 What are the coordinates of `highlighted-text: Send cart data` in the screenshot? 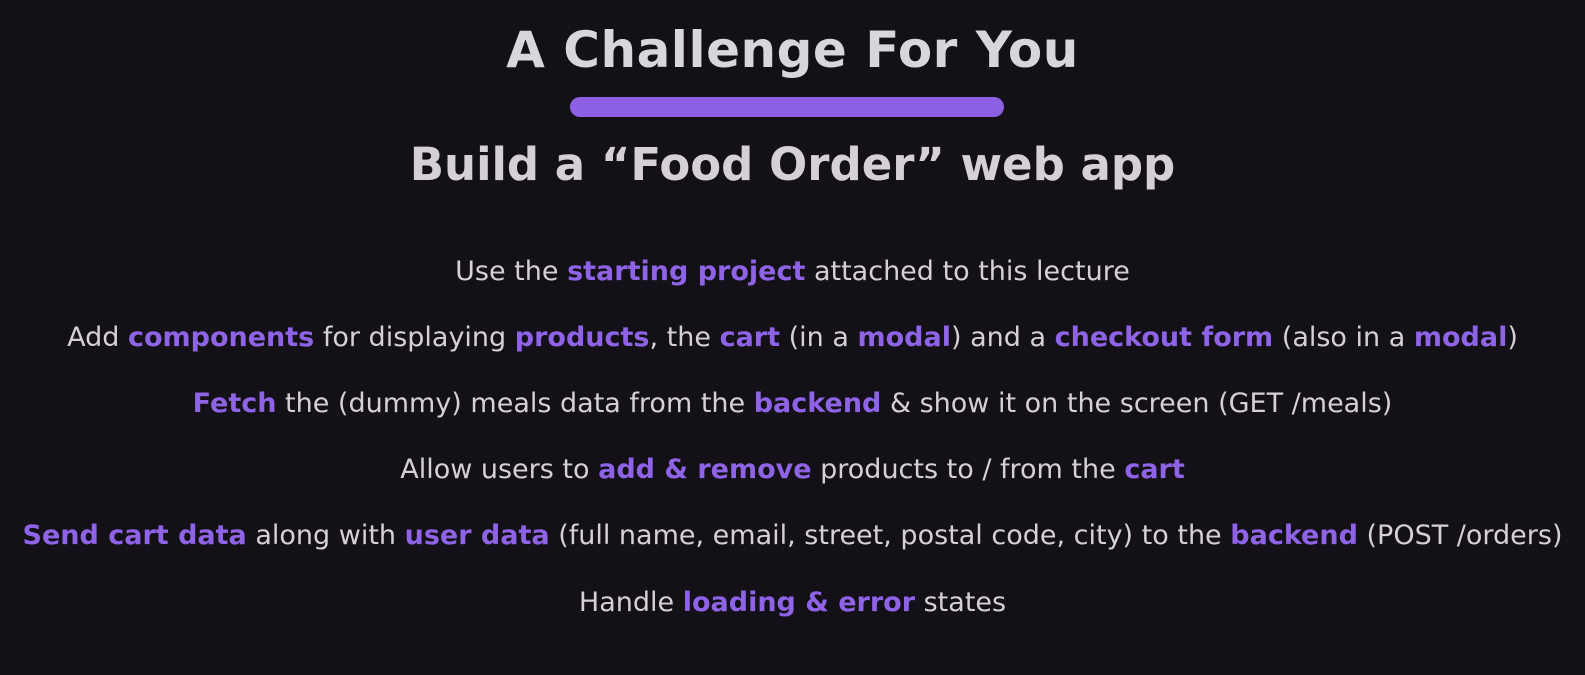 It's located at (134, 535).